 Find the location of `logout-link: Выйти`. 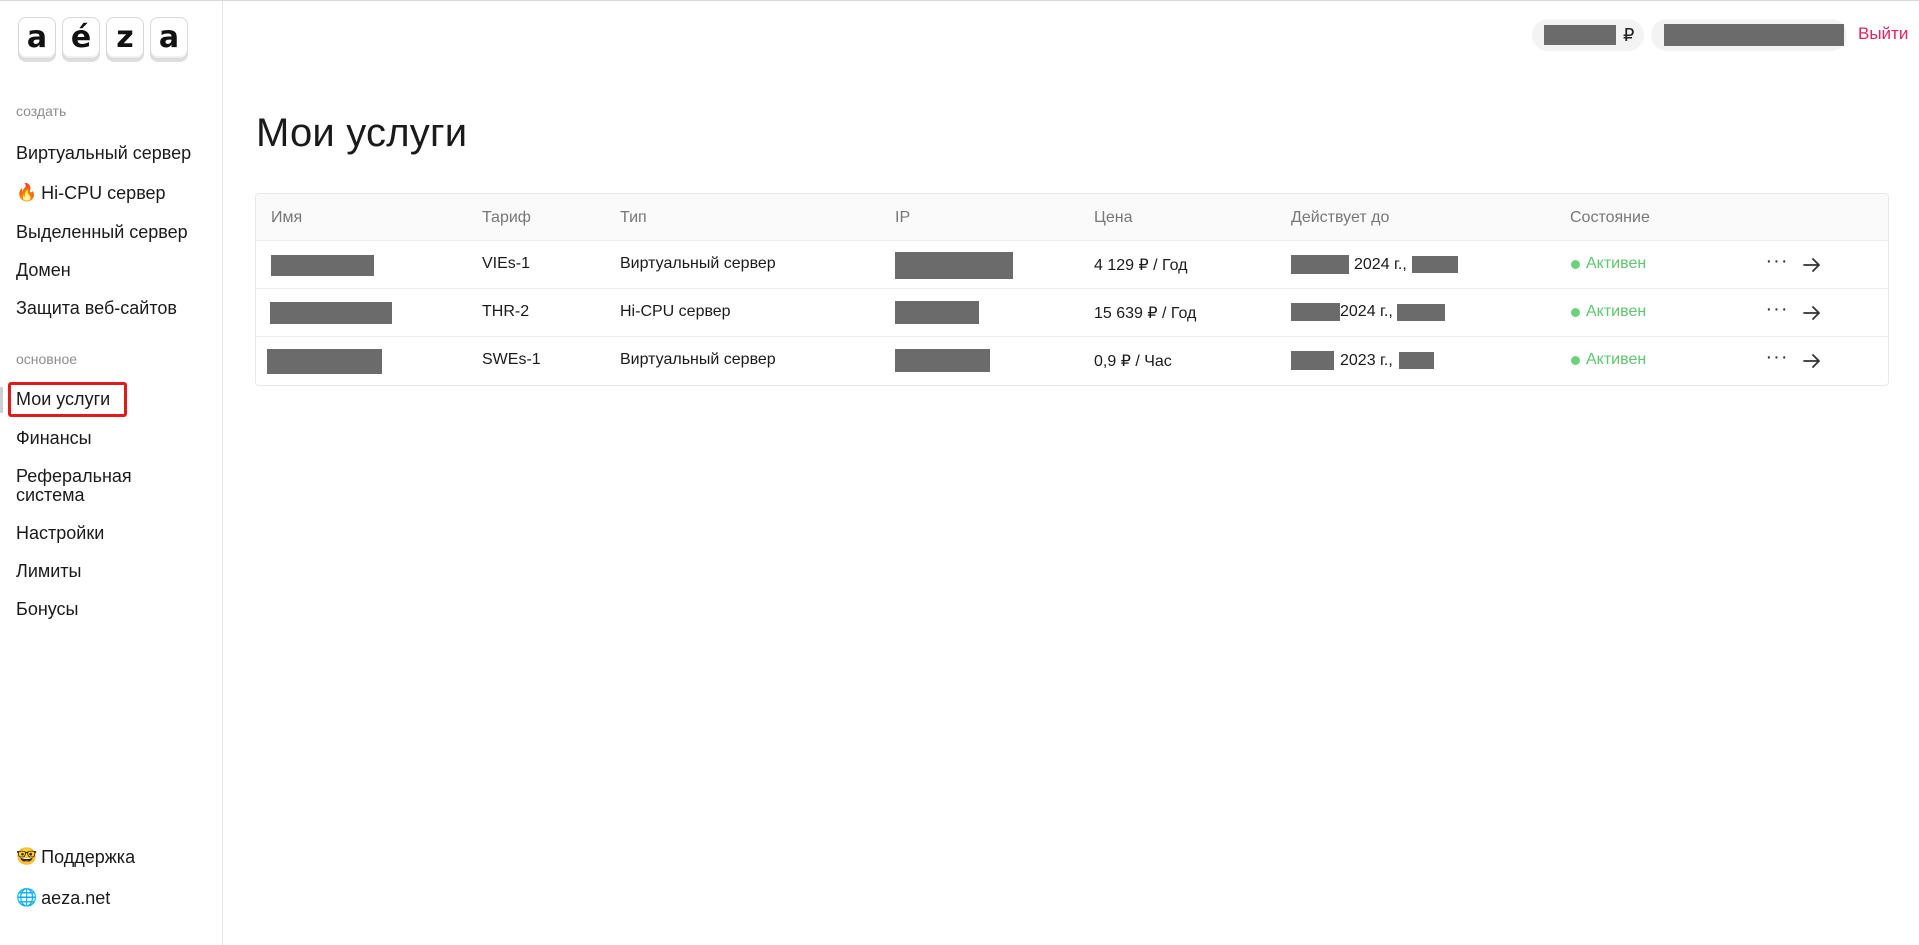

logout-link: Выйти is located at coordinates (1883, 34).